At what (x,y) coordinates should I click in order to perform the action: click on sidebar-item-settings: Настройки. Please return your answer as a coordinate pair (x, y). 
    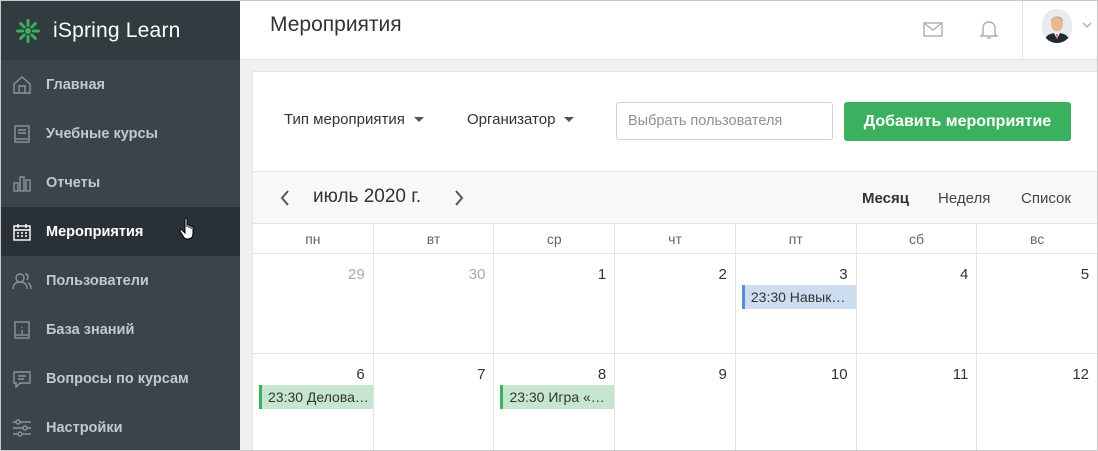
    Looking at the image, I should click on (120, 426).